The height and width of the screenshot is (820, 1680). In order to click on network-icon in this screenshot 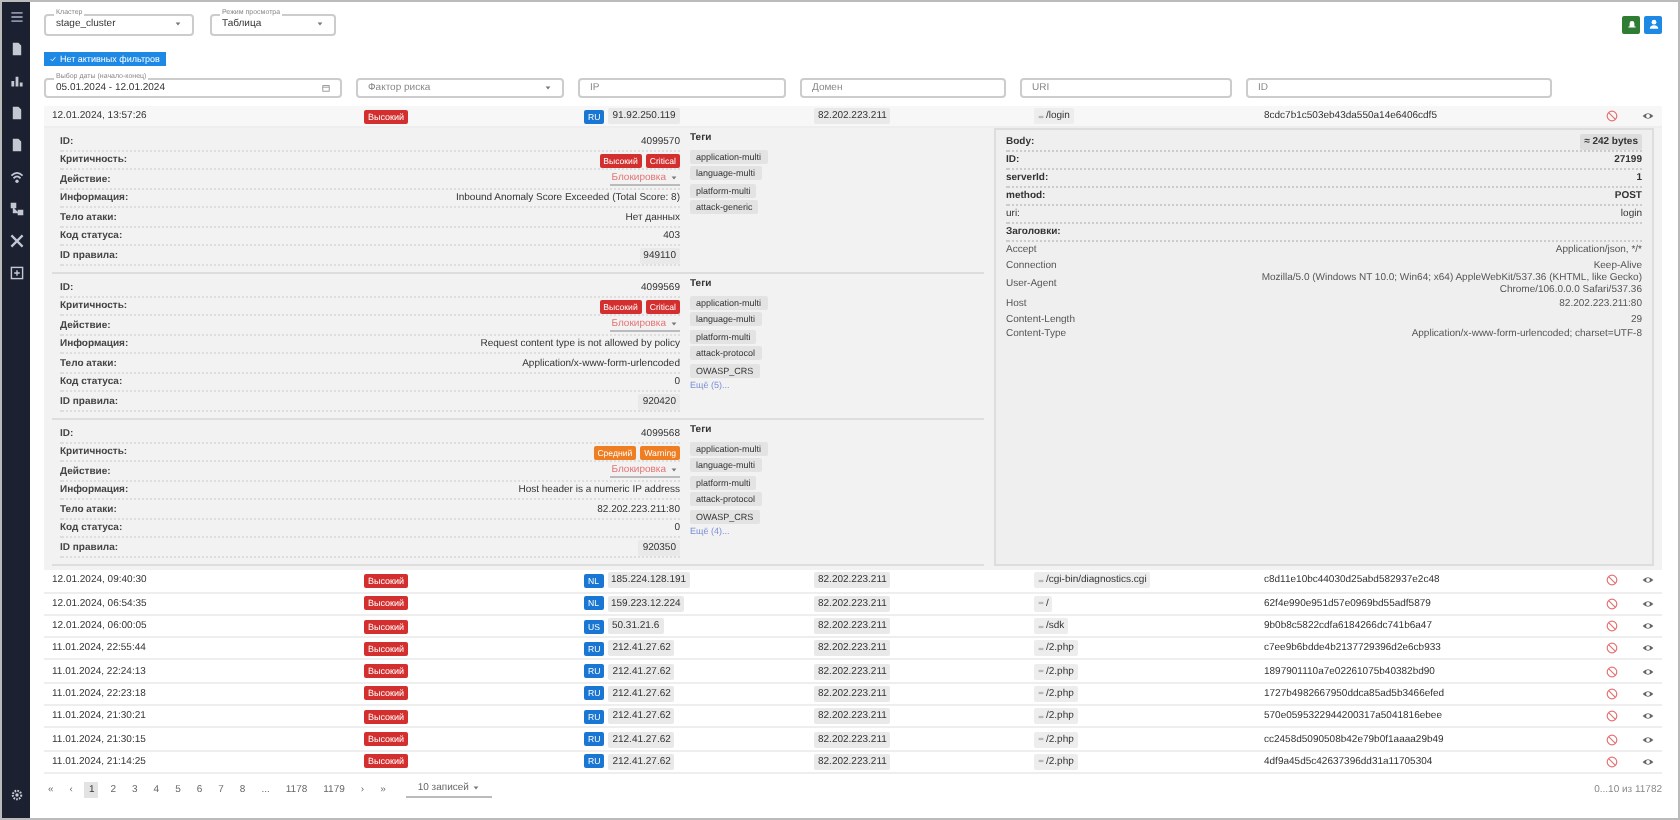, I will do `click(16, 209)`.